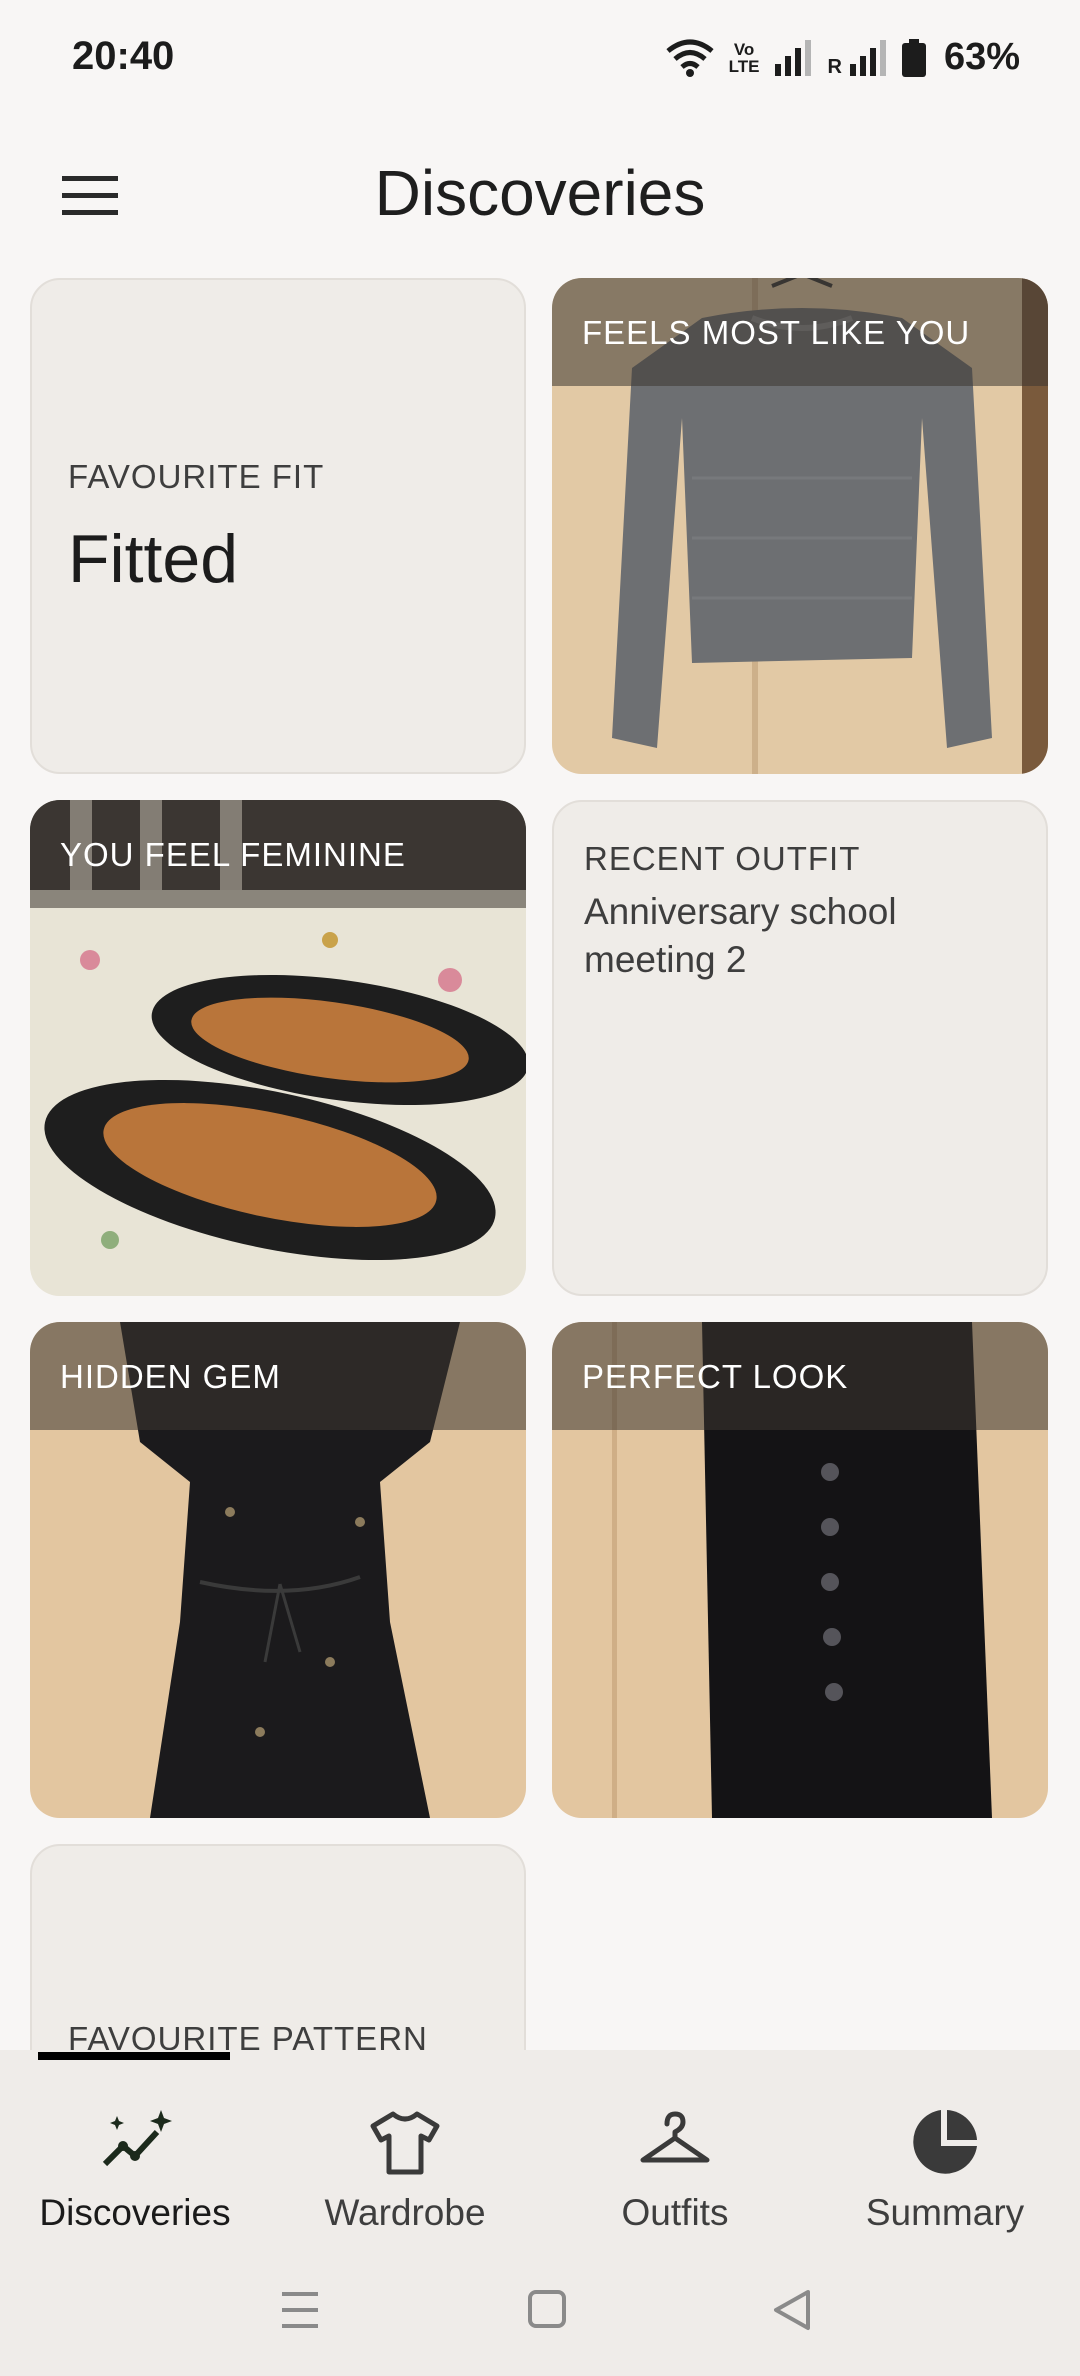 The image size is (1080, 2376). I want to click on app-bar: Discoveries, so click(540, 196).